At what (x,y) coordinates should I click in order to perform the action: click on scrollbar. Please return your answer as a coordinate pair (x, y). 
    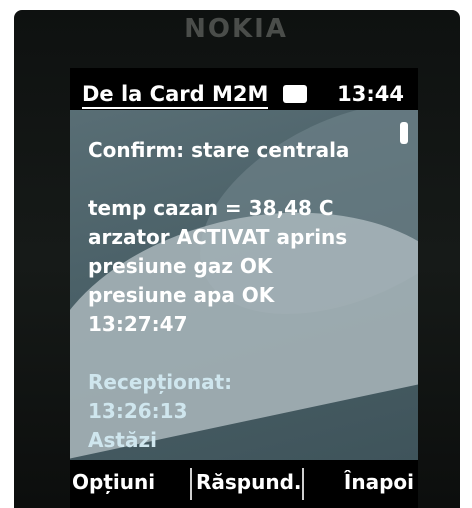
    Looking at the image, I should click on (404, 290).